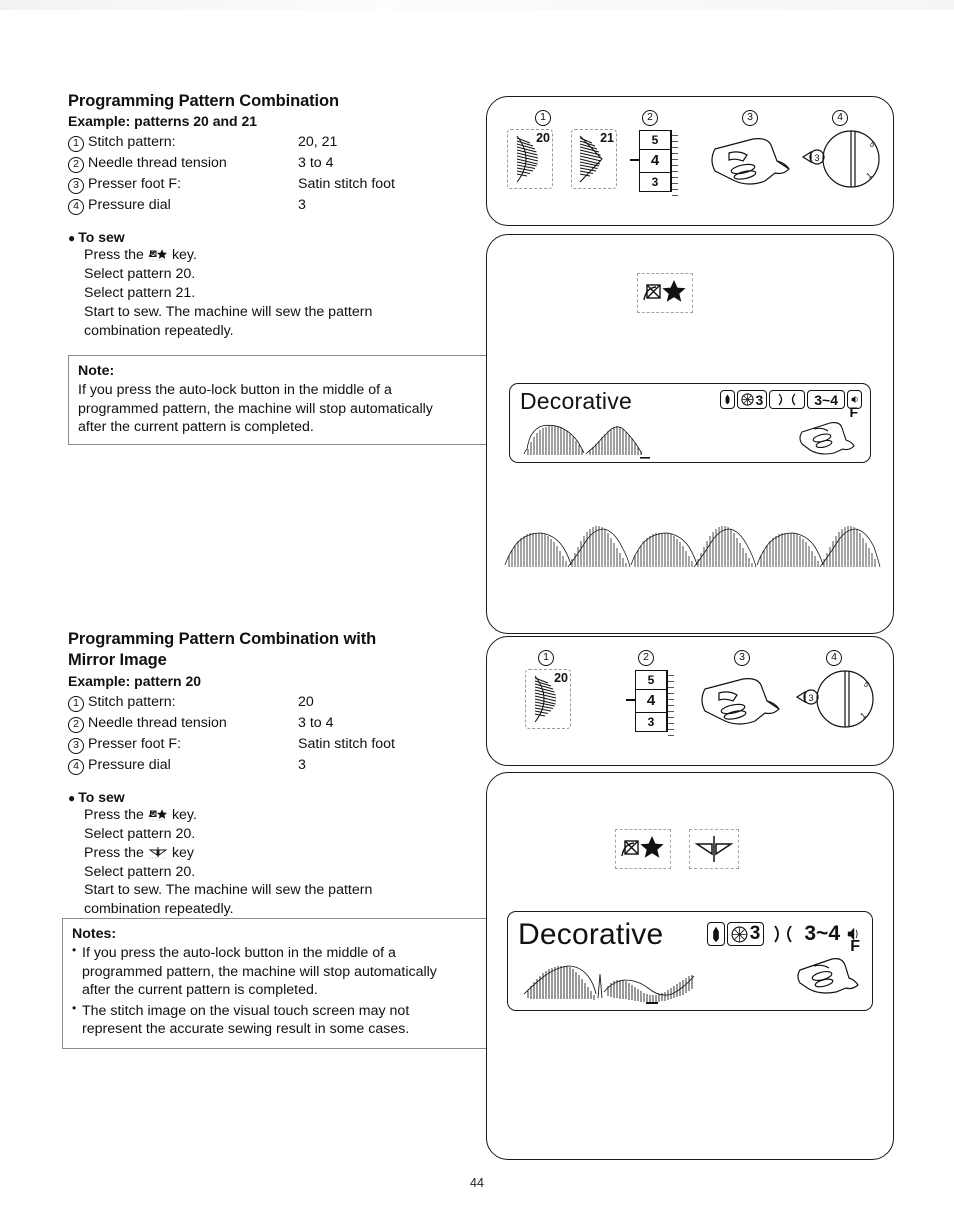 This screenshot has width=954, height=1215. I want to click on page-top-shading, so click(477, 5).